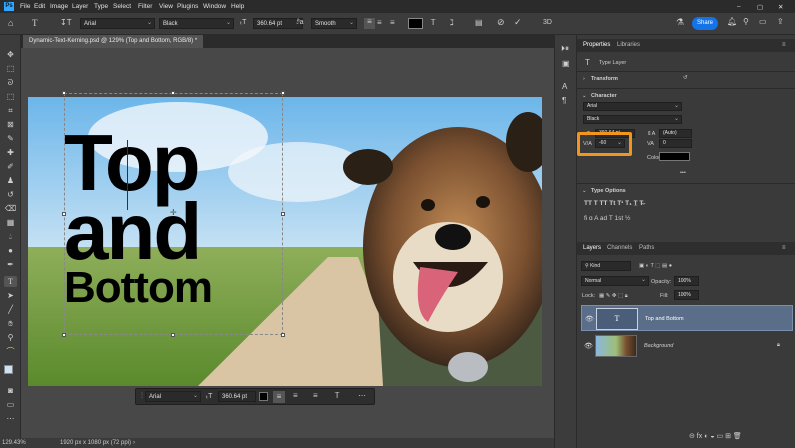 Image resolution: width=795 pixels, height=448 pixels. What do you see at coordinates (564, 101) in the screenshot?
I see `paragraph-icon: ¶` at bounding box center [564, 101].